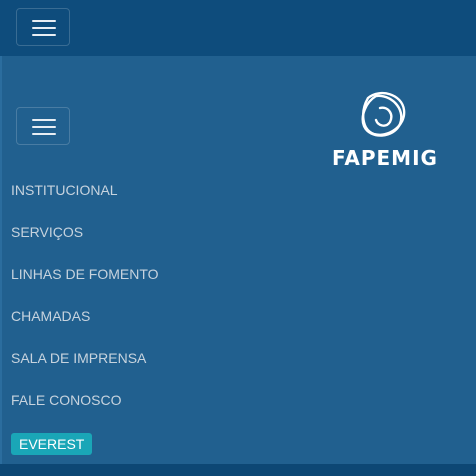 Image resolution: width=476 pixels, height=476 pixels. I want to click on fapemig-logo: FAPEMIG, so click(385, 130).